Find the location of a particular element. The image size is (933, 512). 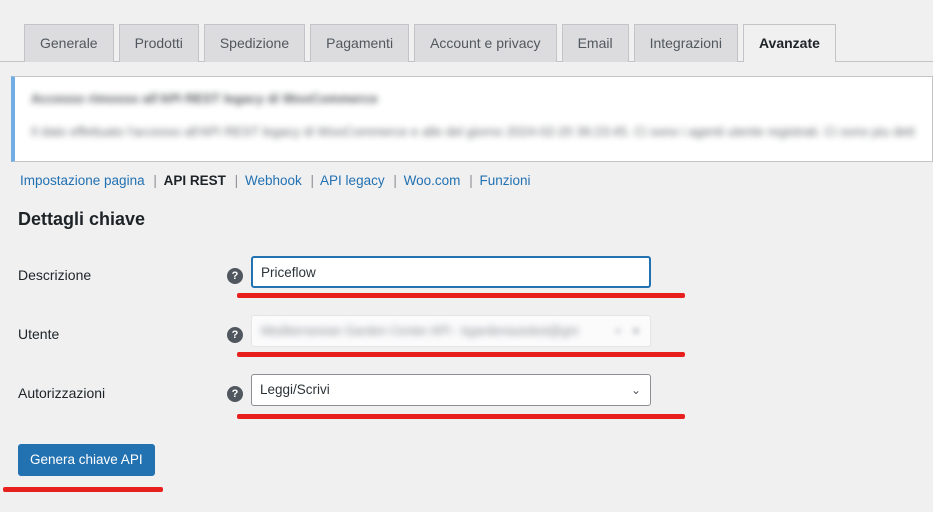

annotation-underline-genera-chiave is located at coordinates (83, 489).